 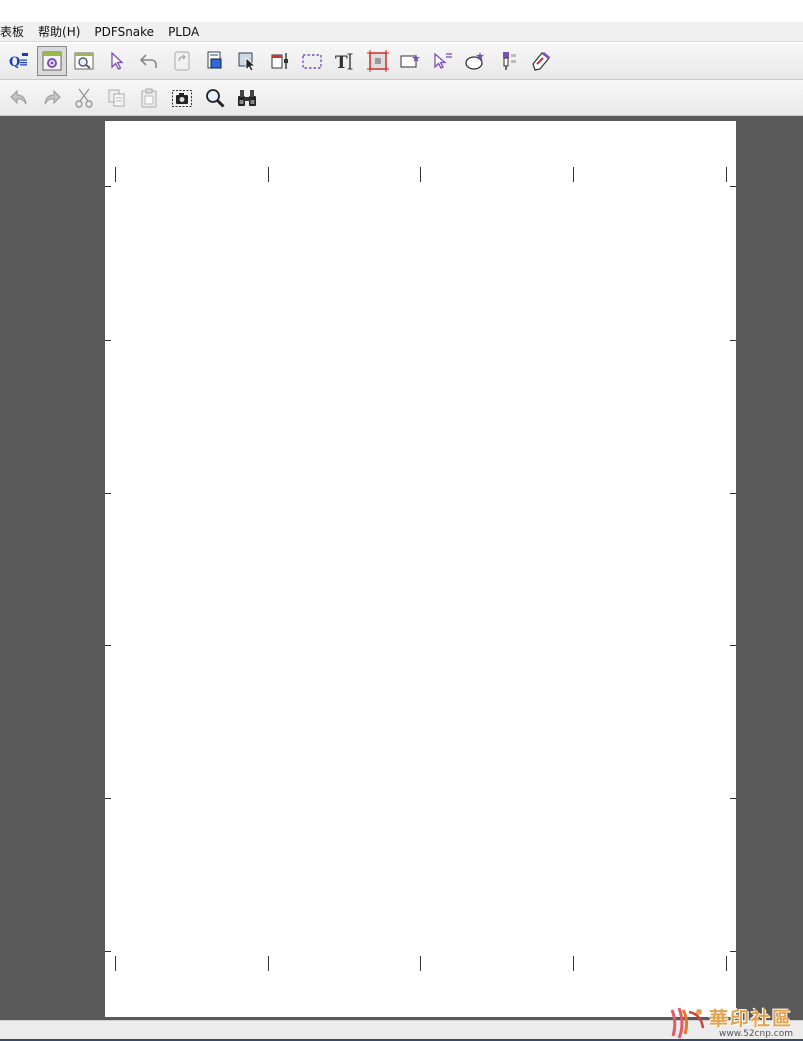 I want to click on undo-button, so click(x=19, y=98).